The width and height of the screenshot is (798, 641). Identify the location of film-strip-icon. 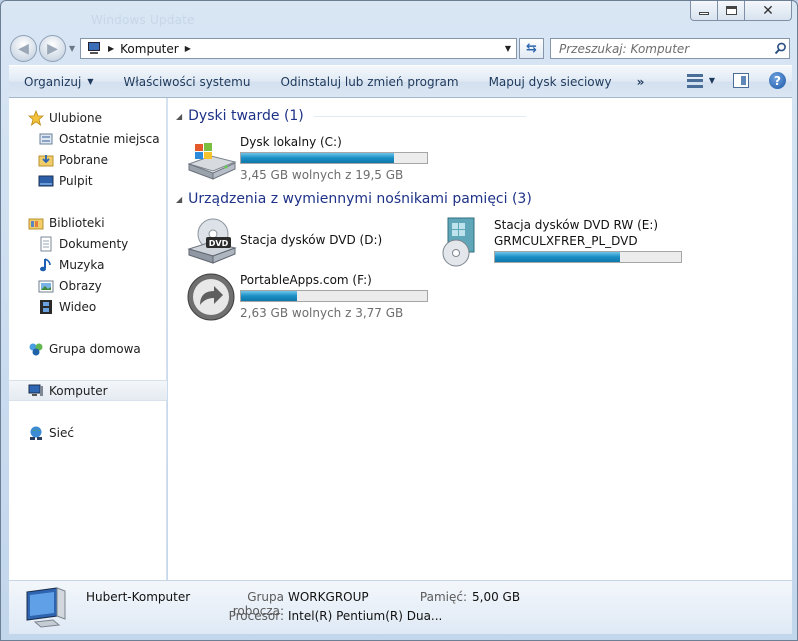
(46, 307).